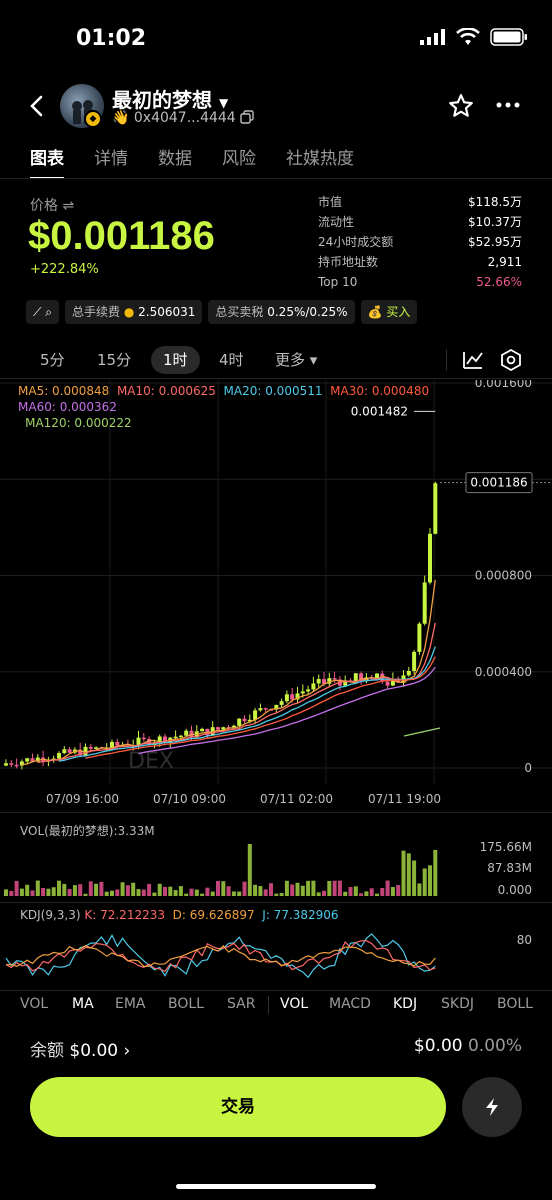 The height and width of the screenshot is (1200, 552). I want to click on copy-icon, so click(247, 117).